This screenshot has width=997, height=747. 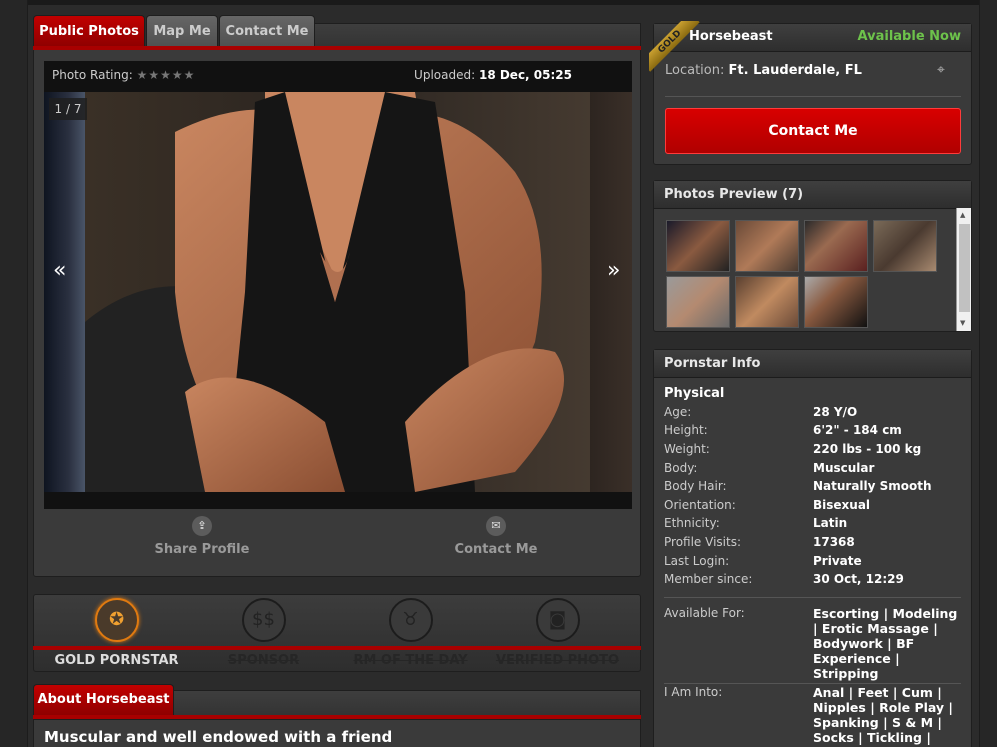 I want to click on info-value: 6'2" - 184 cm, so click(x=857, y=430).